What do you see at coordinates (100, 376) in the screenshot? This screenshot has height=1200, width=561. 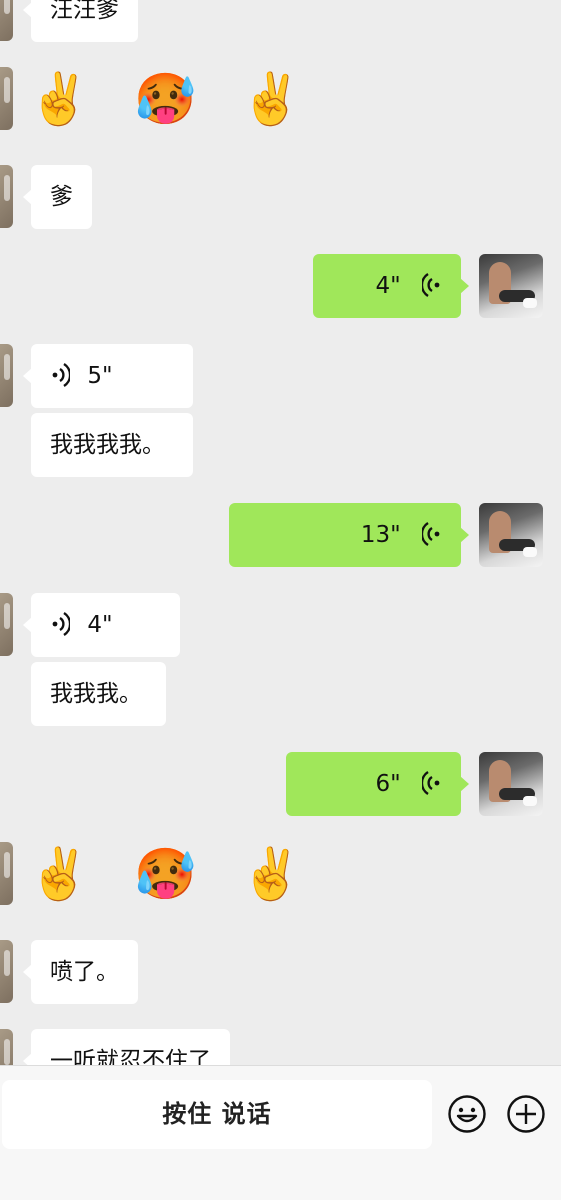 I see `voice-duration: 5"` at bounding box center [100, 376].